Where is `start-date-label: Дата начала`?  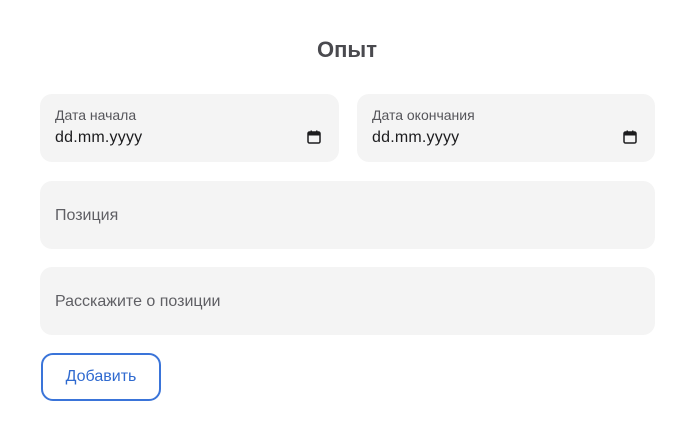 start-date-label: Дата начала is located at coordinates (96, 115).